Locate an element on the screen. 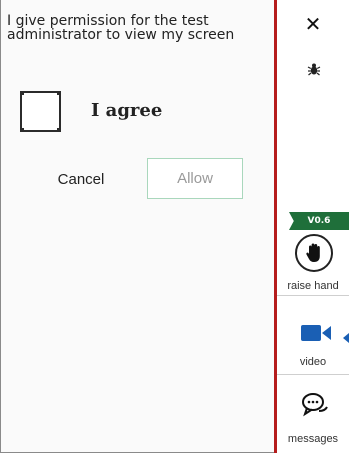  video-button: video is located at coordinates (313, 336).